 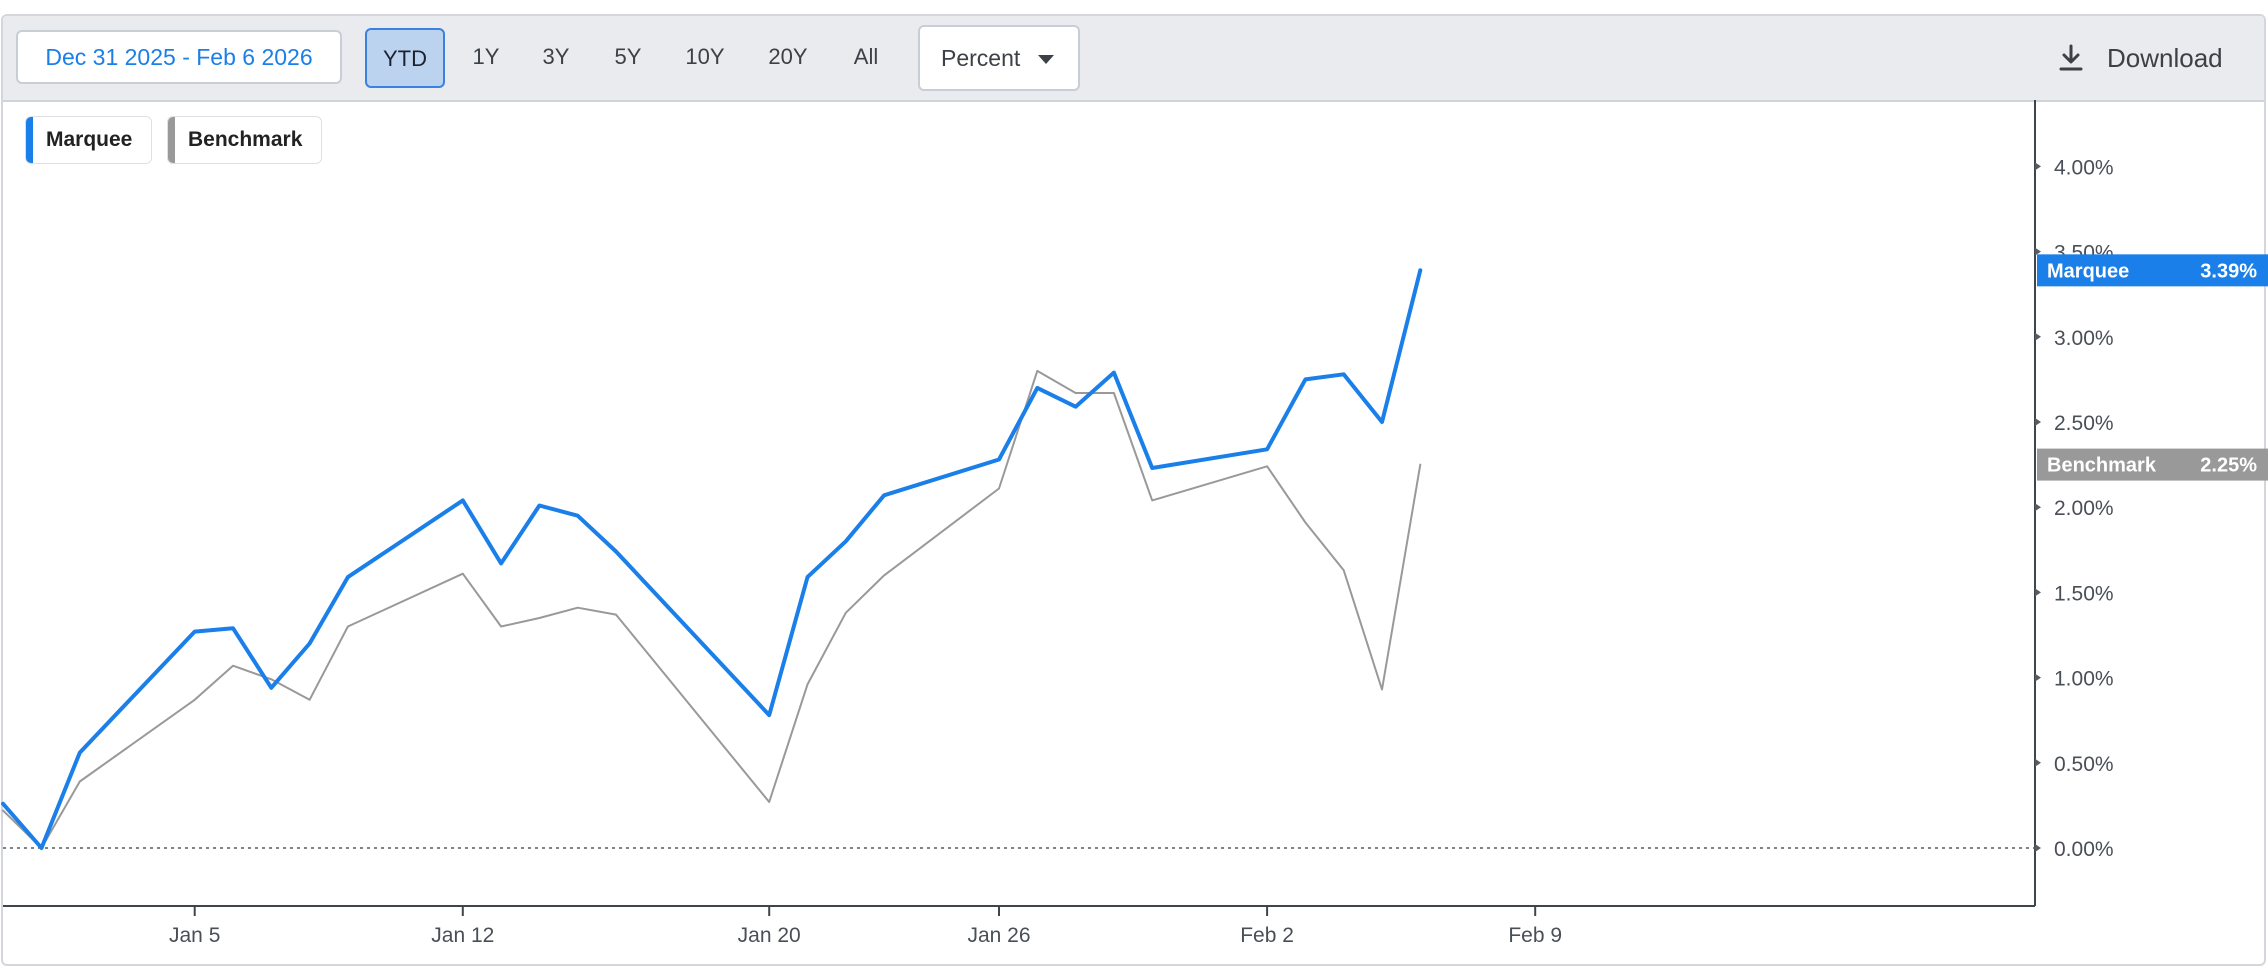 I want to click on y-tick-label: 2.00%, so click(x=2084, y=508).